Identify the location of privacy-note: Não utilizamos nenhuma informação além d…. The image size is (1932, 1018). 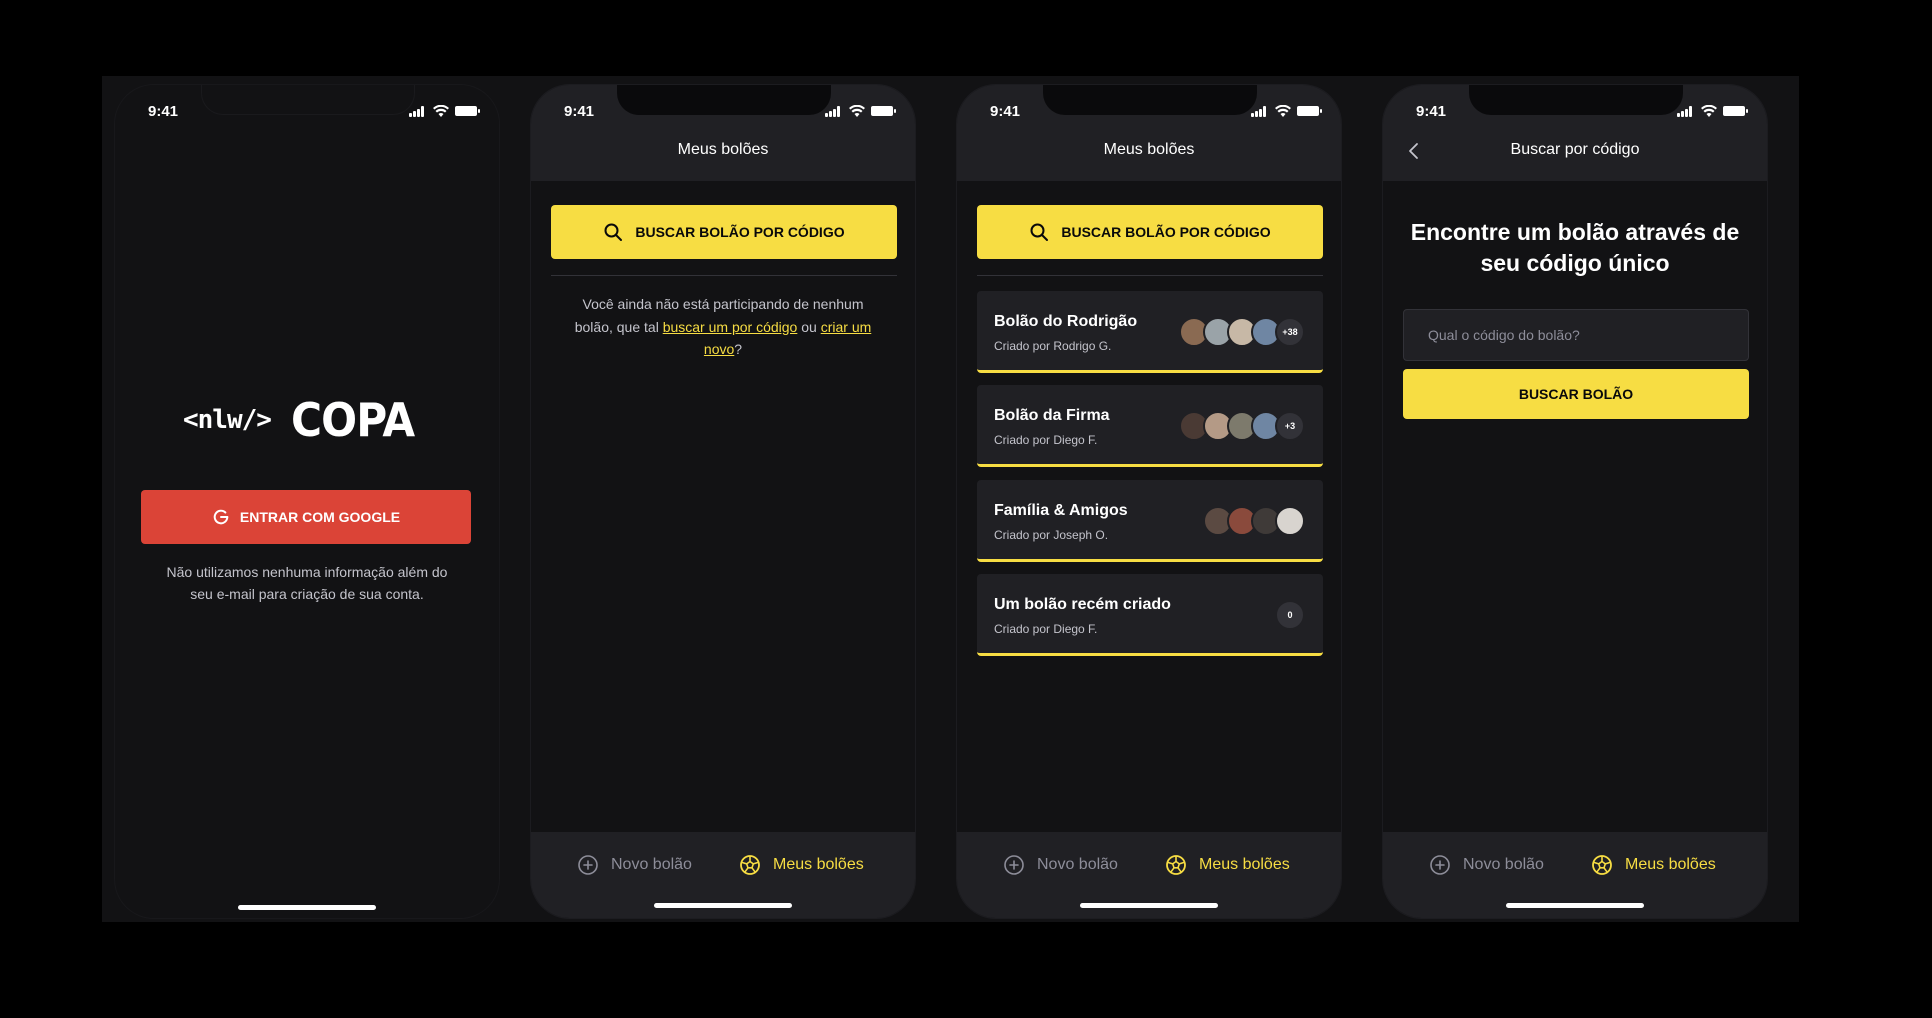
(307, 583).